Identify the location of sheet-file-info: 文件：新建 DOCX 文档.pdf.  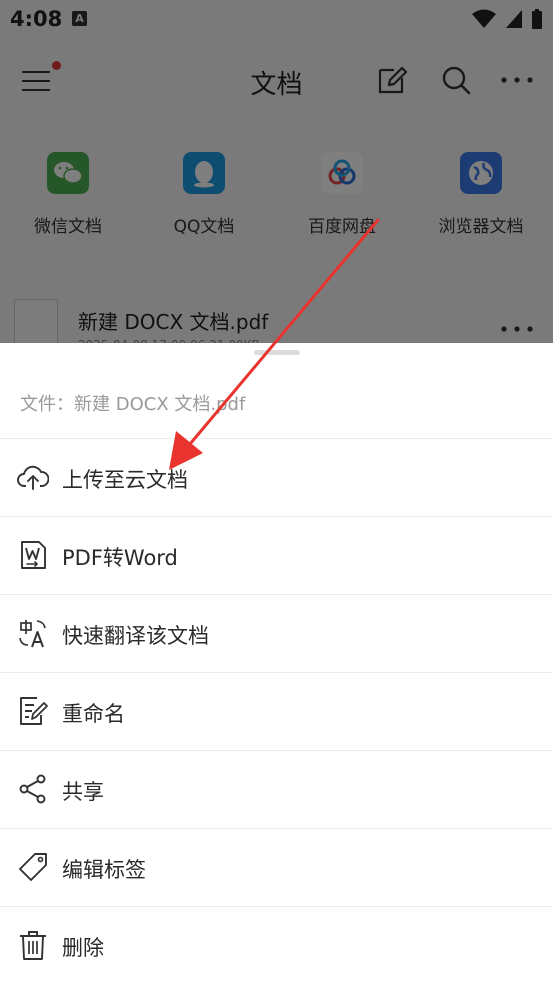
(132, 403).